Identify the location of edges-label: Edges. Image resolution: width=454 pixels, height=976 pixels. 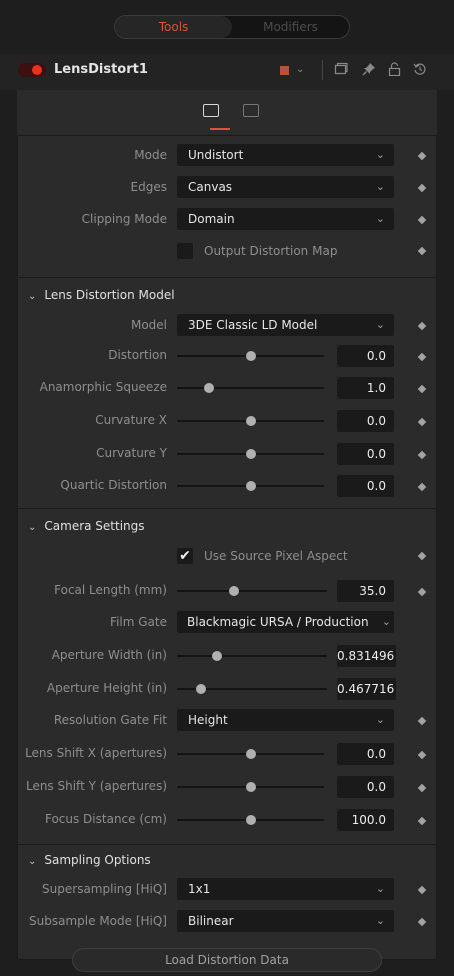
(148, 187).